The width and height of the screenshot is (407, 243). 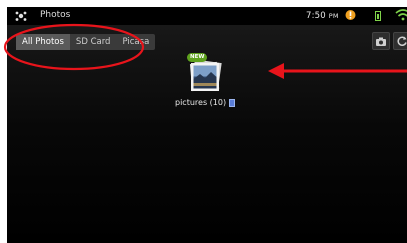 I want to click on status-clock: 7:50 PM, so click(x=322, y=16).